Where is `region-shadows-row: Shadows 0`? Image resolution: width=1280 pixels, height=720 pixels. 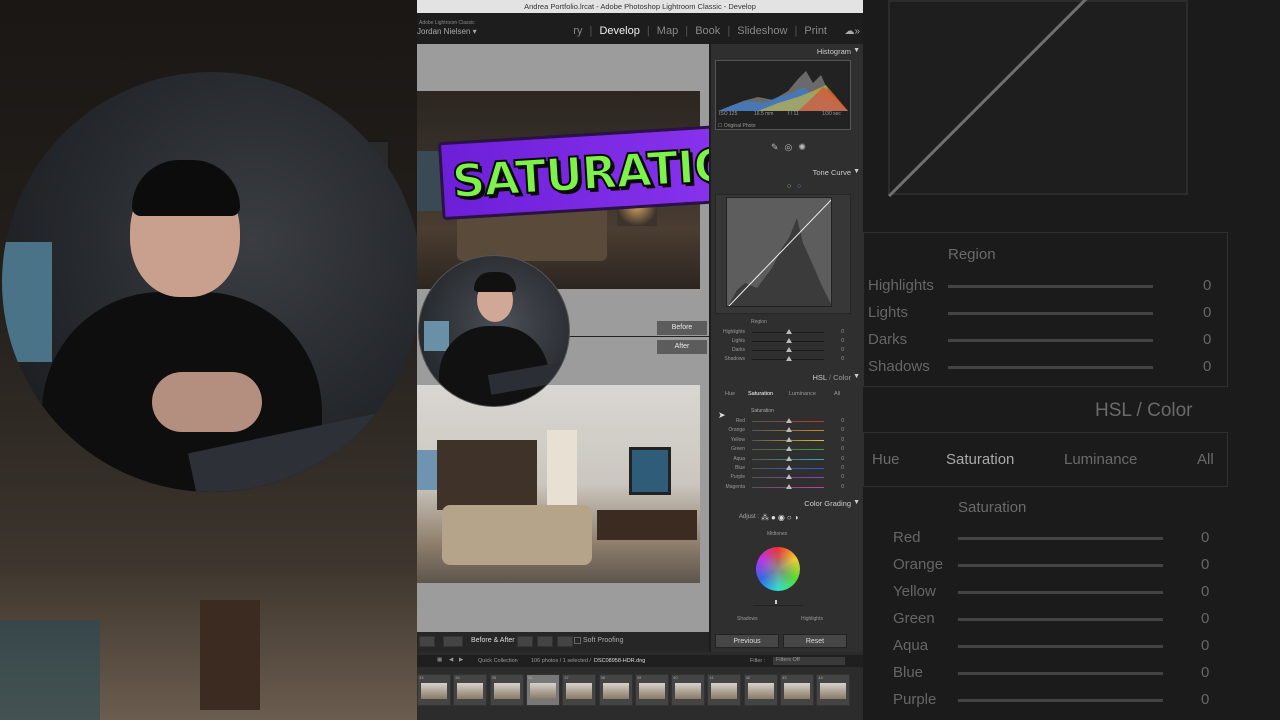 region-shadows-row: Shadows 0 is located at coordinates (779, 360).